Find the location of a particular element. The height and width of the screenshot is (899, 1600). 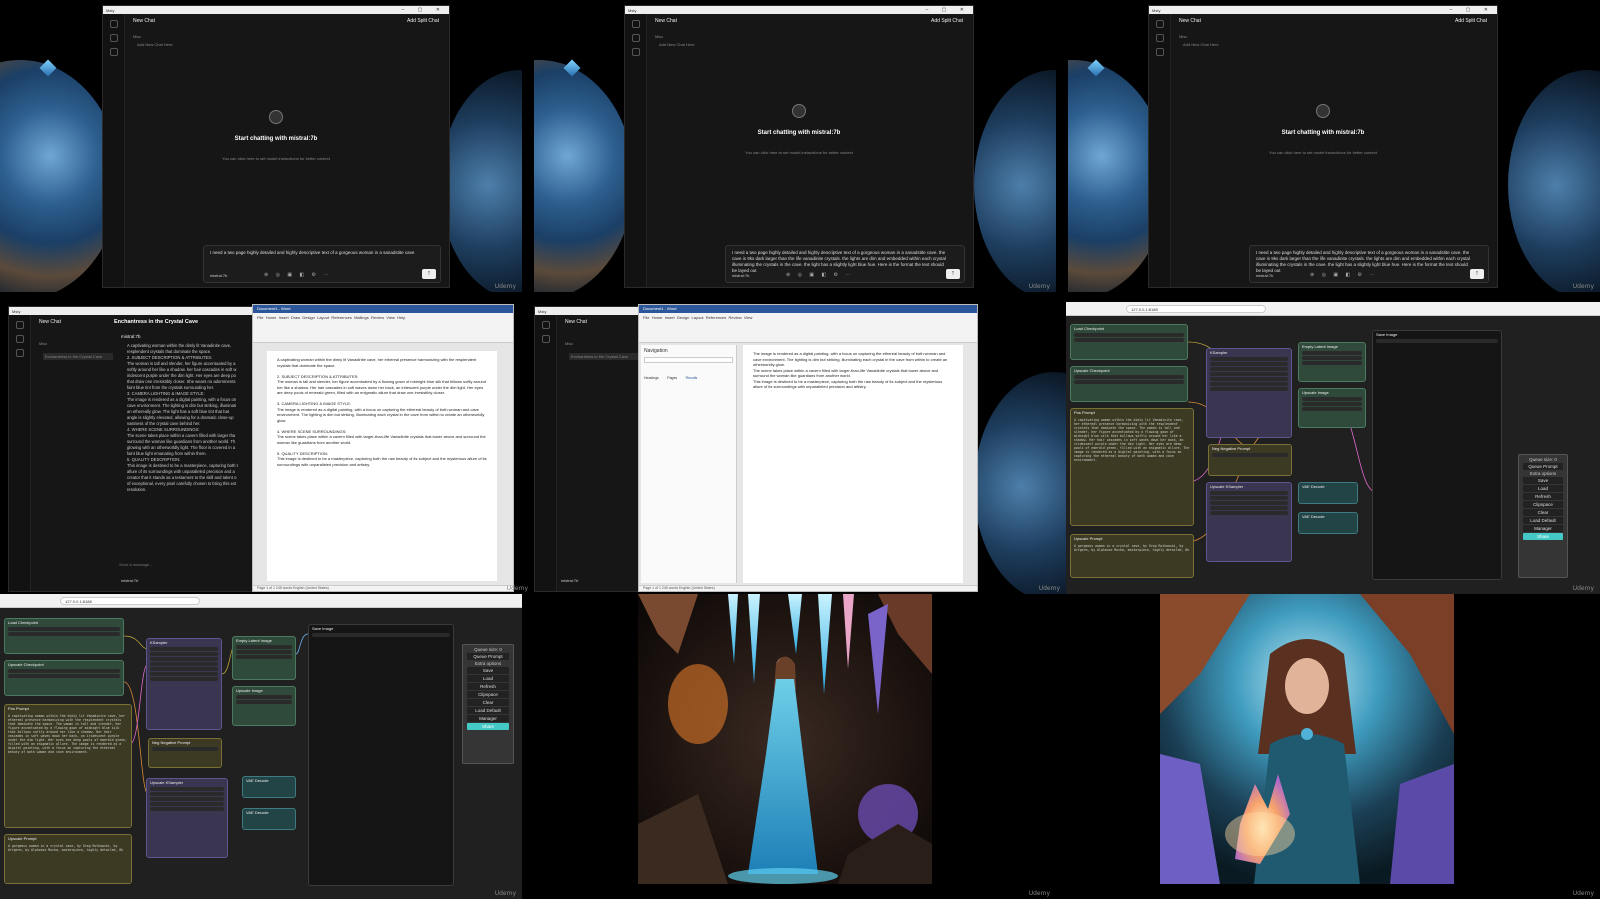

save-button: Save is located at coordinates (488, 670).